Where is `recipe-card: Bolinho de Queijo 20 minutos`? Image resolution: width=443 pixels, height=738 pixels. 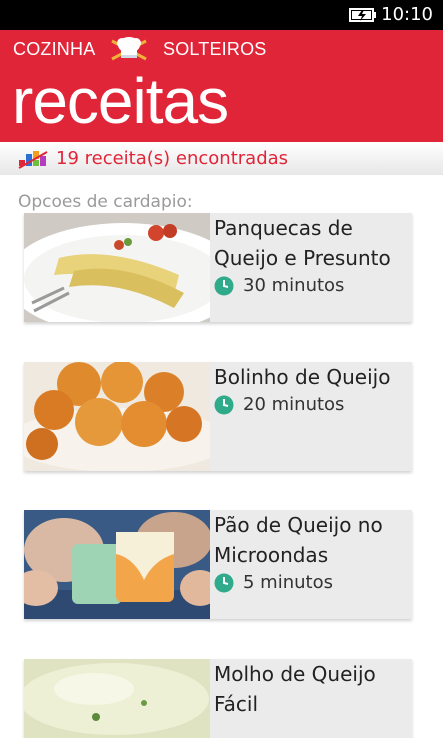 recipe-card: Bolinho de Queijo 20 minutos is located at coordinates (218, 416).